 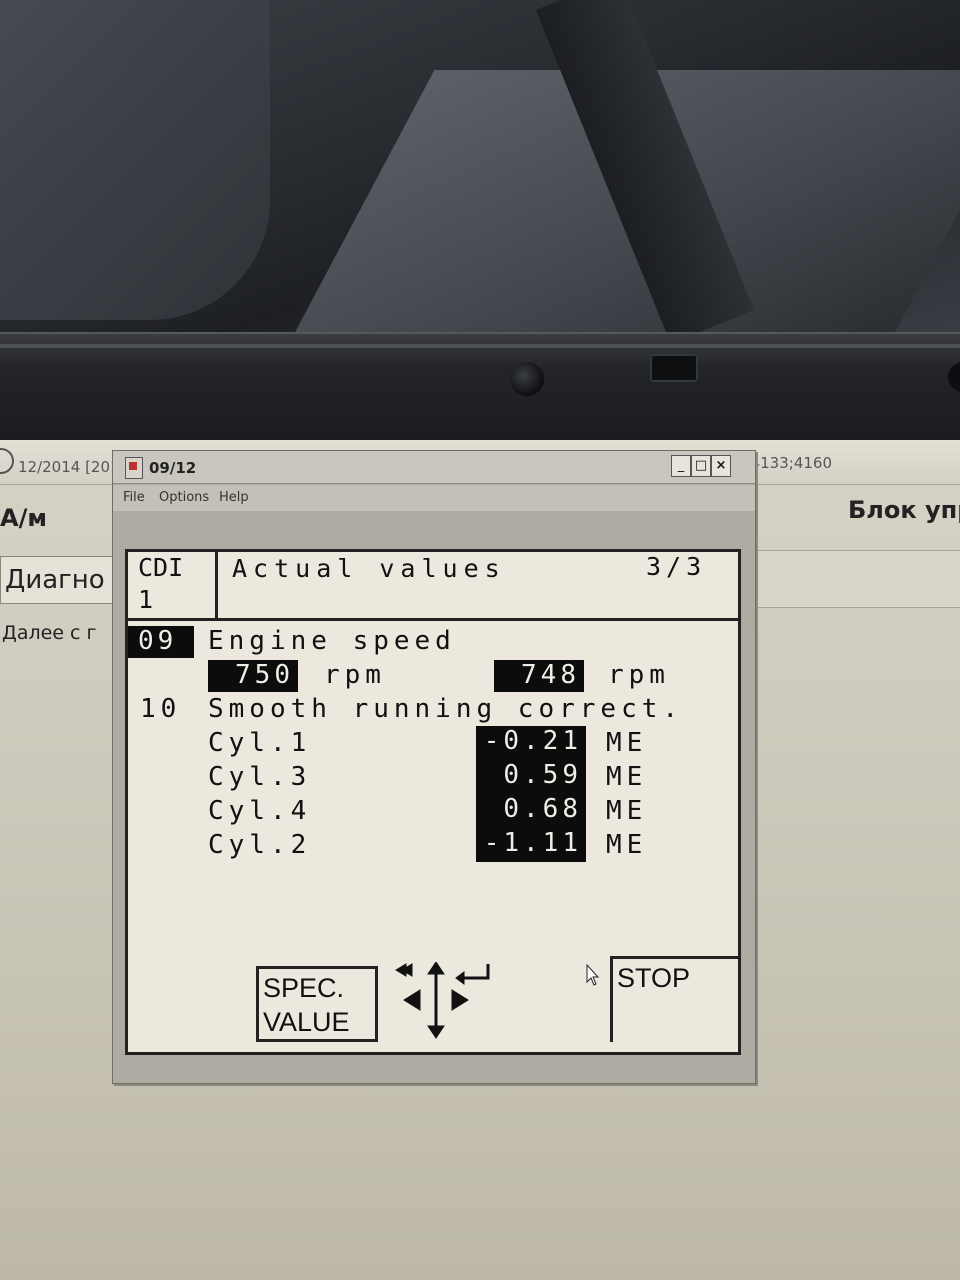 What do you see at coordinates (850, 579) in the screenshot?
I see `background-toolbar-band` at bounding box center [850, 579].